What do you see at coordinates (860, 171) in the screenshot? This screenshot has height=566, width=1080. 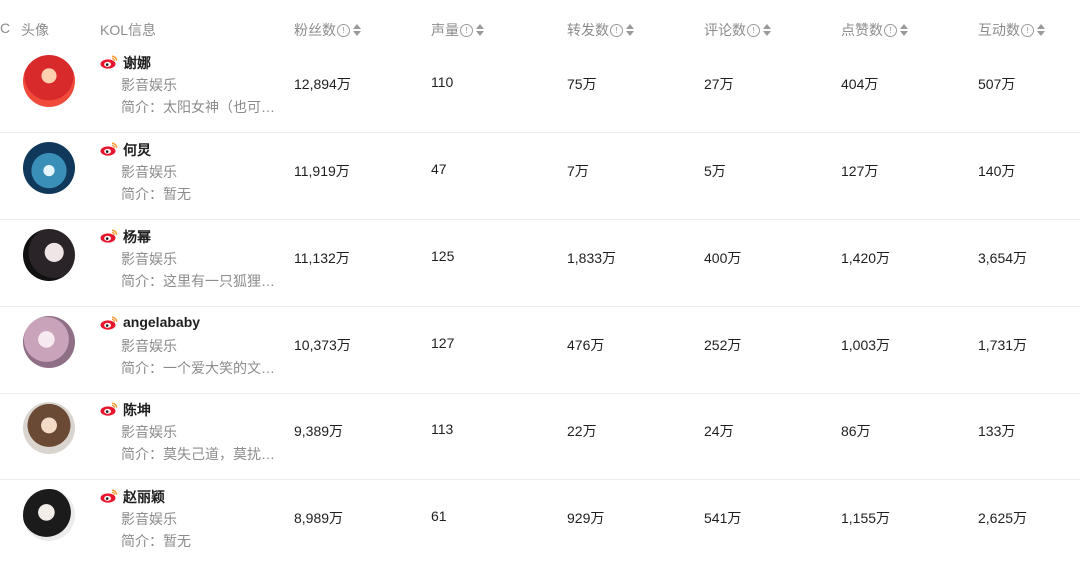 I see `like-count: 127万` at bounding box center [860, 171].